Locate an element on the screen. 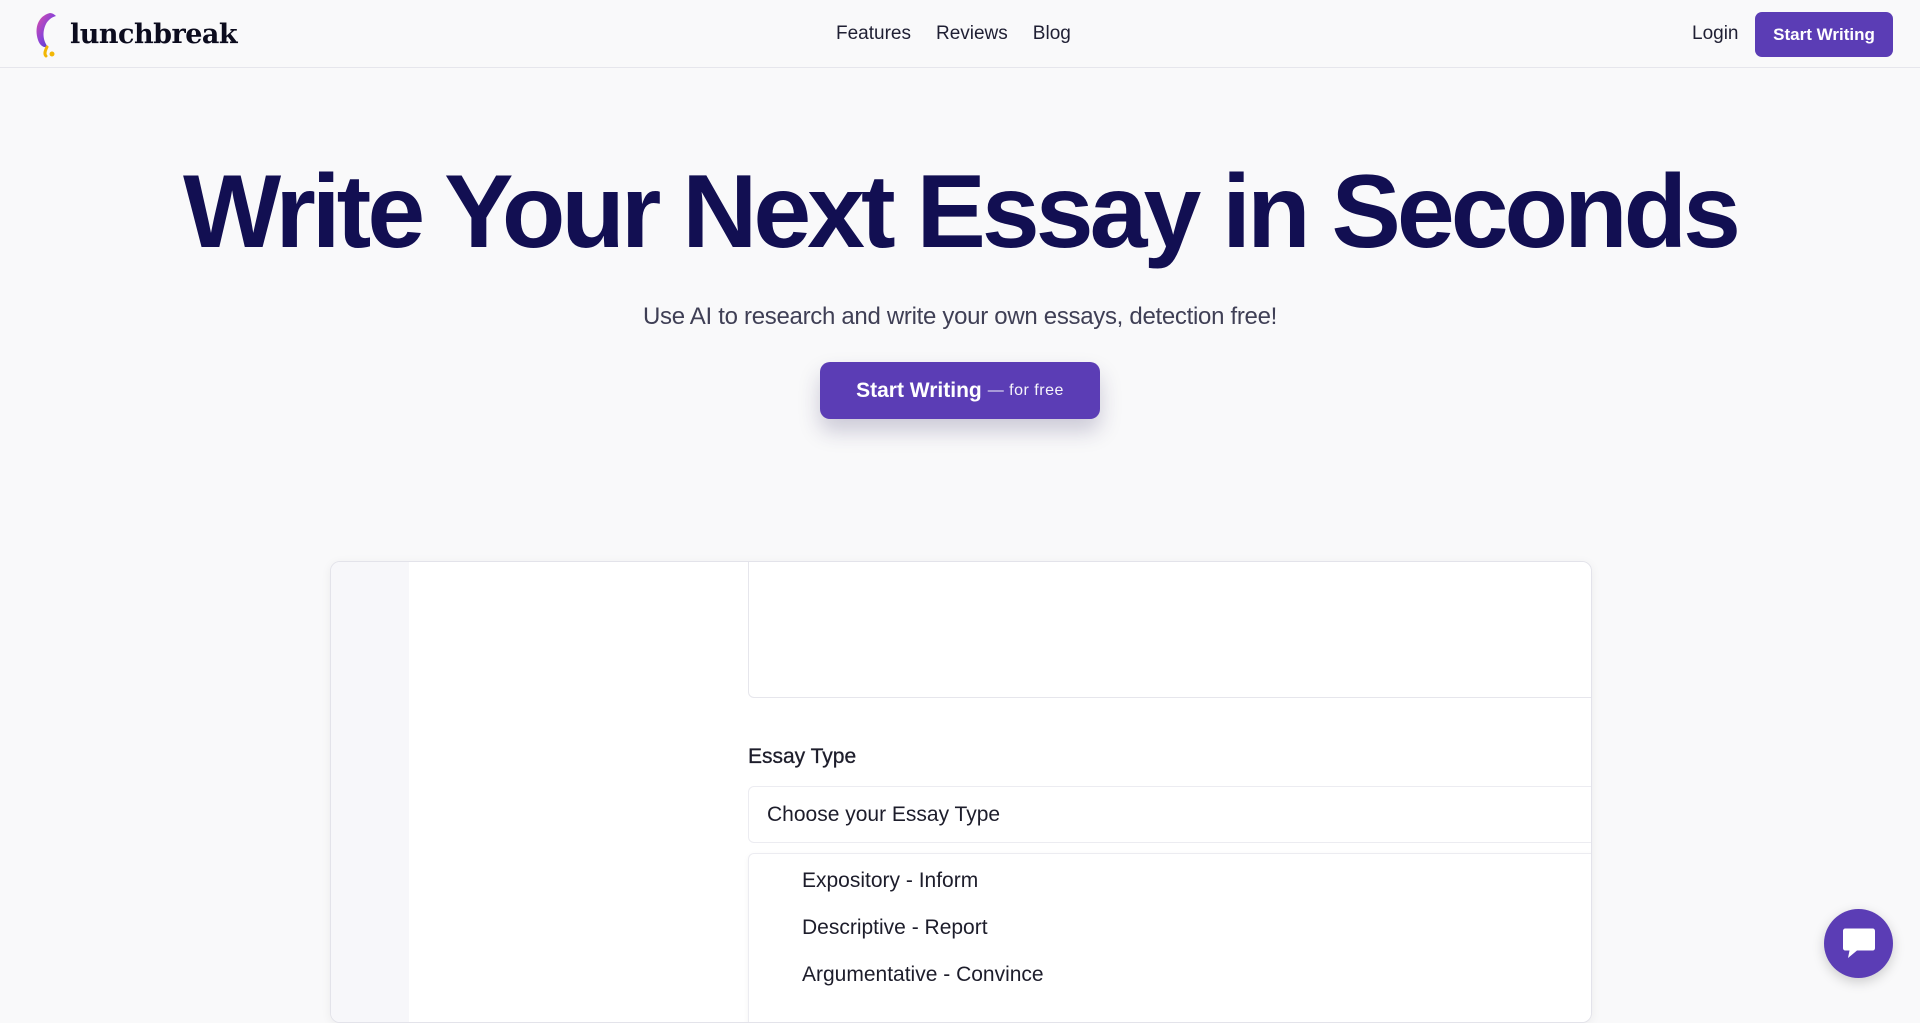 Image resolution: width=1920 pixels, height=1023 pixels. hero-title: Write Your Next Essay in Seconds is located at coordinates (962, 212).